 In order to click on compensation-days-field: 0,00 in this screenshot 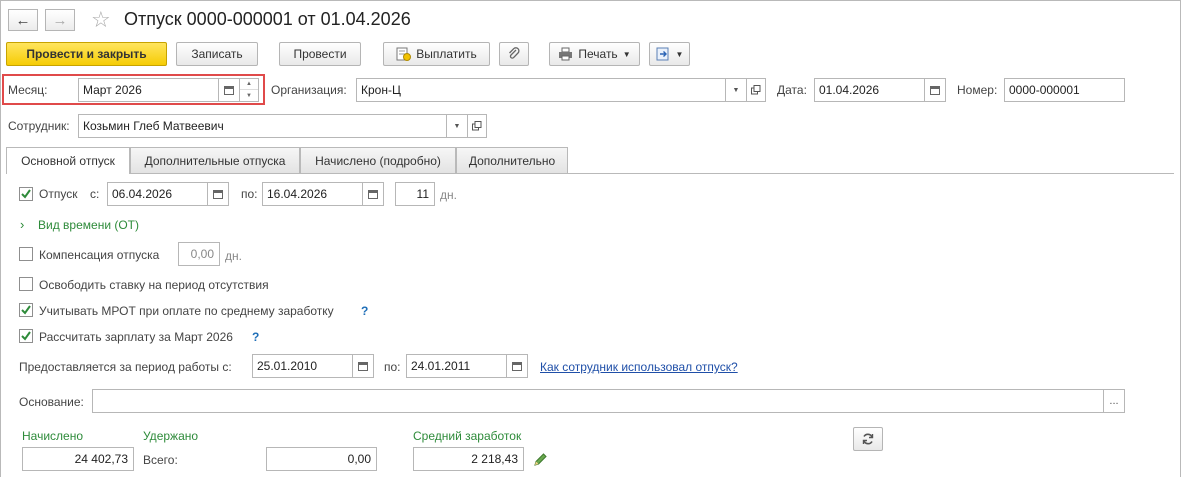, I will do `click(199, 254)`.